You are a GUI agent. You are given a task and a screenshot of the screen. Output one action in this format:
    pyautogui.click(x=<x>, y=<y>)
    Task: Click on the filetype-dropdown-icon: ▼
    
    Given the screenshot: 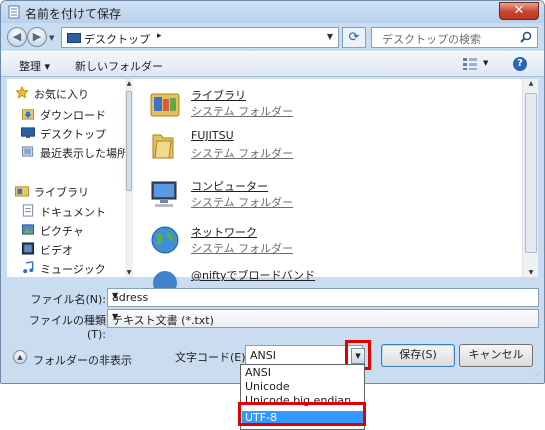 What is the action you would take?
    pyautogui.click(x=323, y=316)
    